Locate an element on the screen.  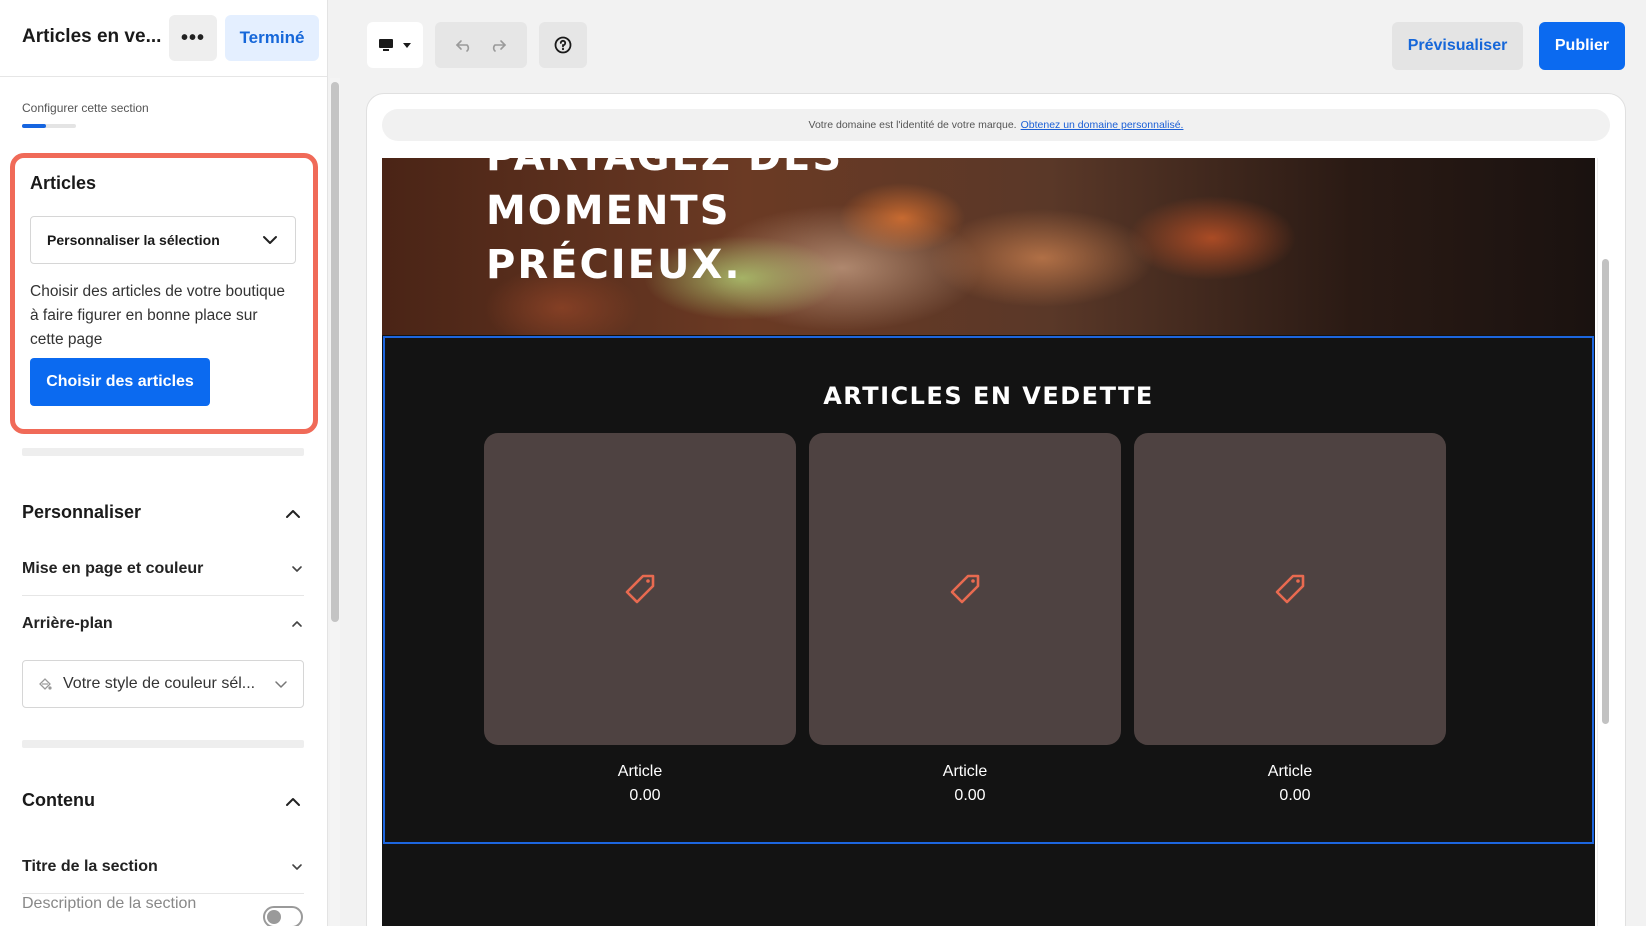
help-icon is located at coordinates (563, 45).